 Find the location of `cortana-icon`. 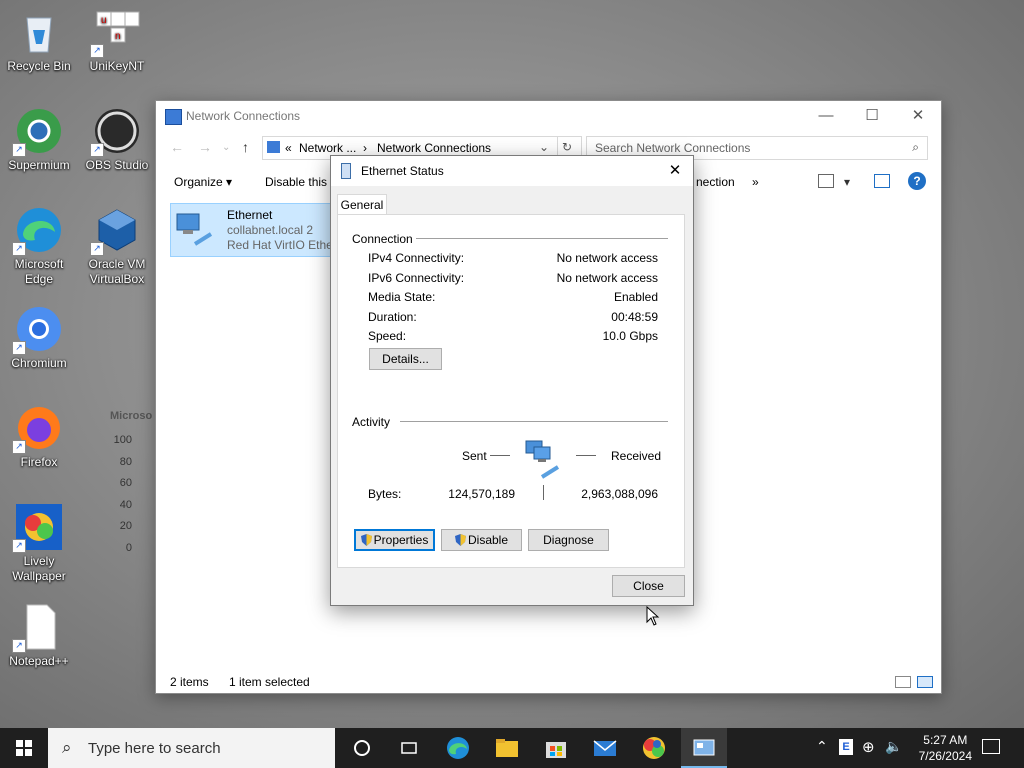

cortana-icon is located at coordinates (362, 748).